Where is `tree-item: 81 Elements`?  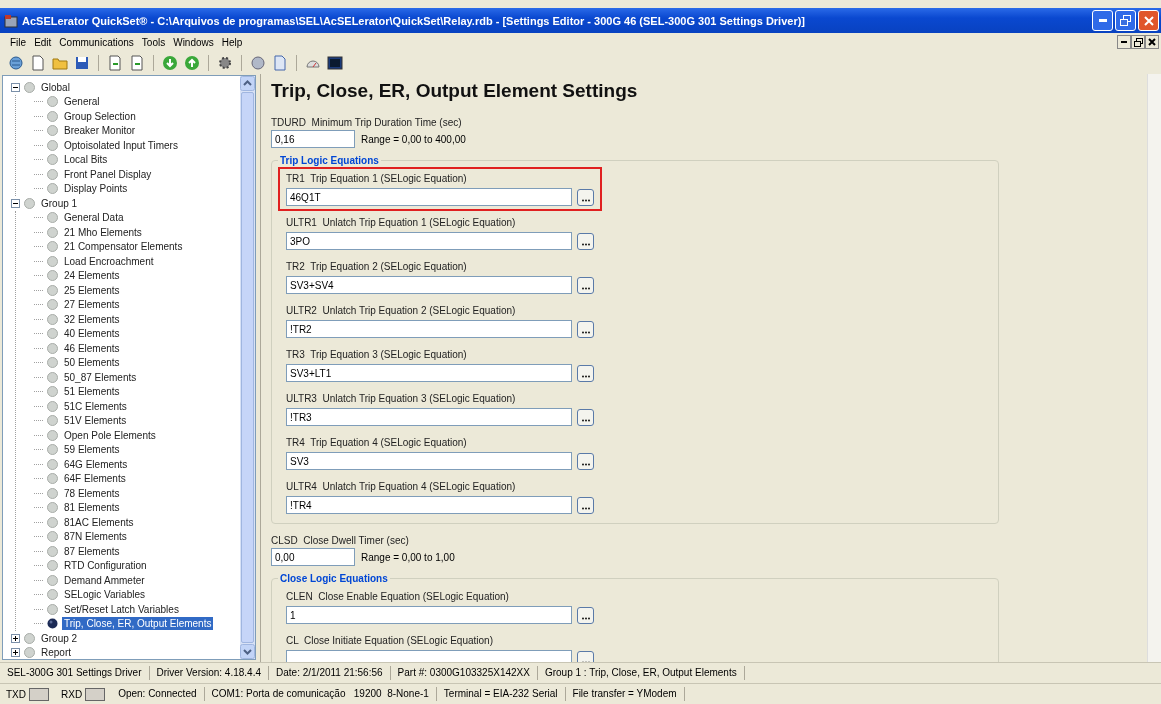
tree-item: 81 Elements is located at coordinates (92, 508).